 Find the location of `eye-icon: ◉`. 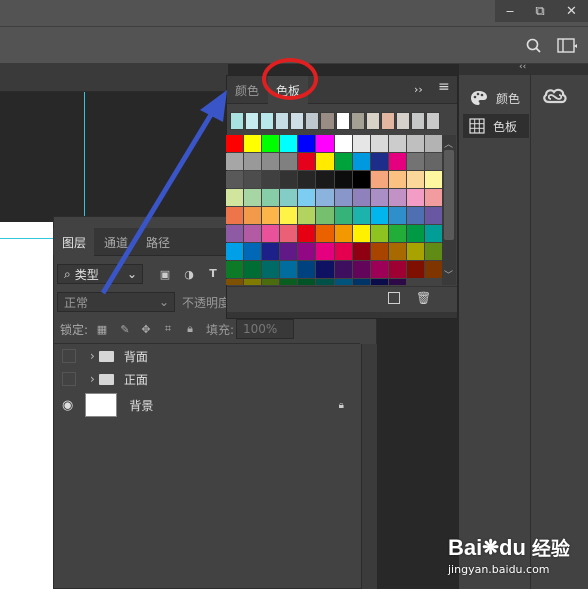

eye-icon: ◉ is located at coordinates (67, 405).